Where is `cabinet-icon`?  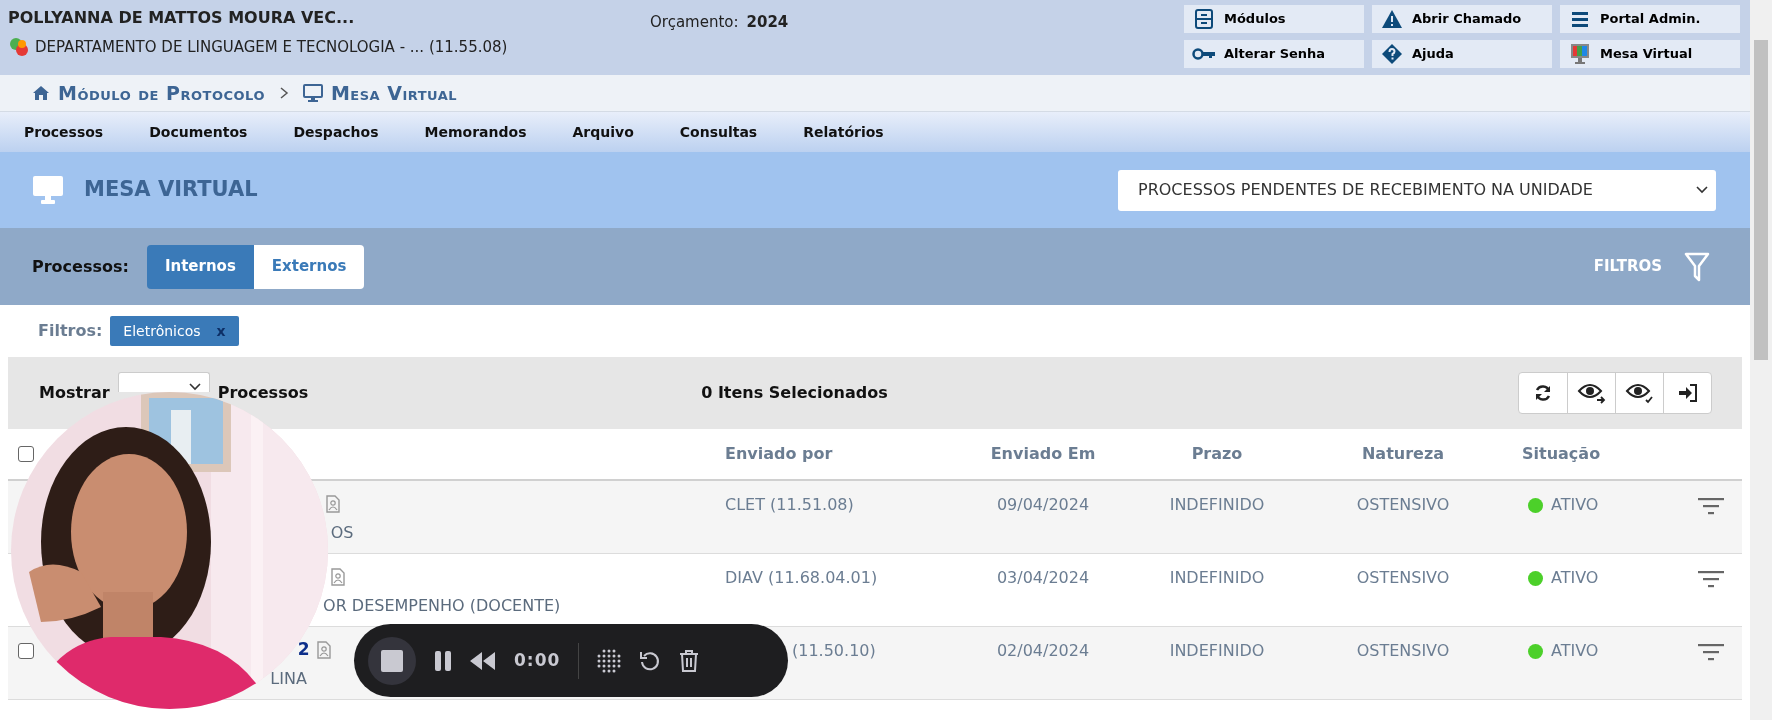
cabinet-icon is located at coordinates (1204, 19).